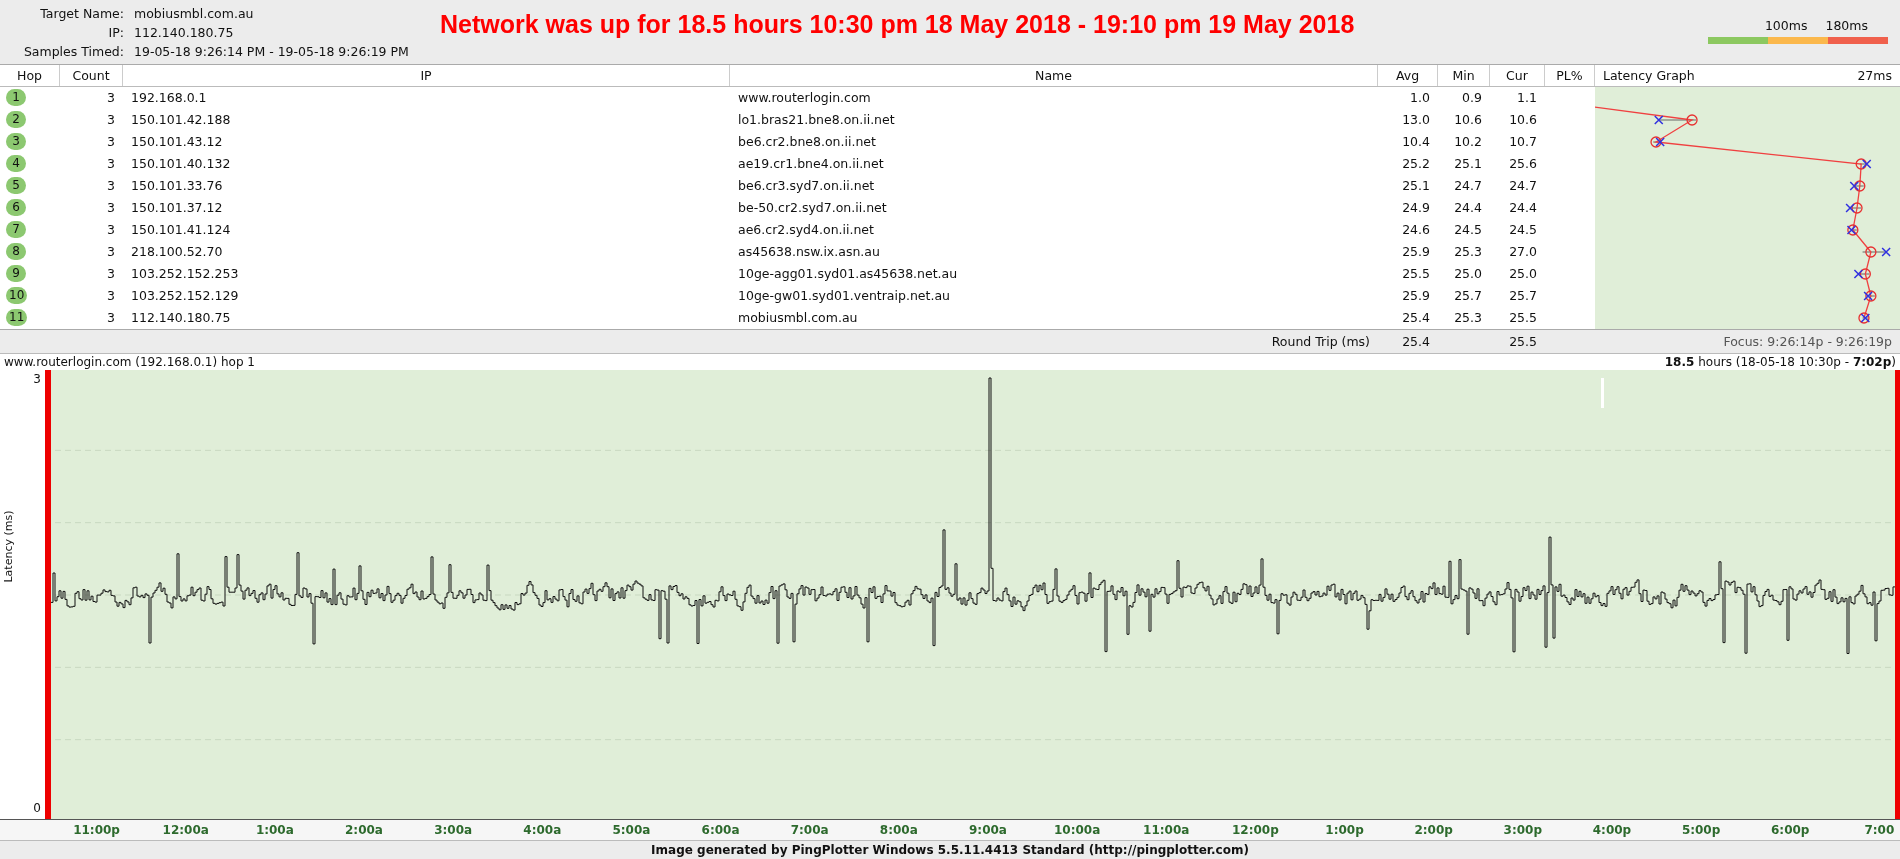 Image resolution: width=1900 pixels, height=859 pixels. I want to click on range-start-marker, so click(48, 594).